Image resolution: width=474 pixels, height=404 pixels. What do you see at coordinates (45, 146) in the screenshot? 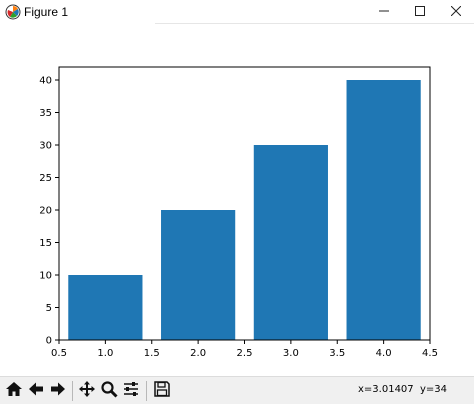
I see `y-tick-label: 30` at bounding box center [45, 146].